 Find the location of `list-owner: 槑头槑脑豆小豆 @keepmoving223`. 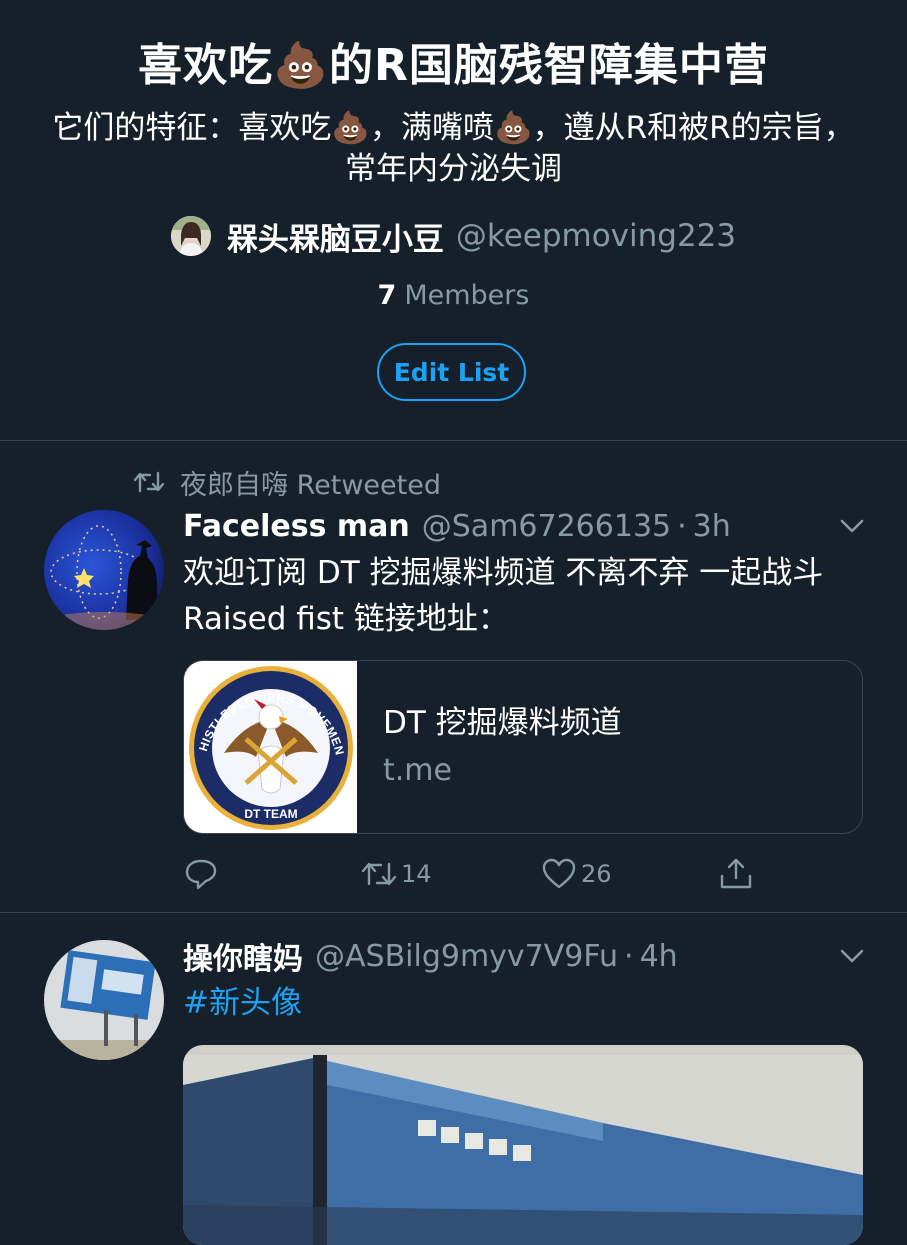

list-owner: 槑头槑脑豆小豆 @keepmoving223 is located at coordinates (453, 236).